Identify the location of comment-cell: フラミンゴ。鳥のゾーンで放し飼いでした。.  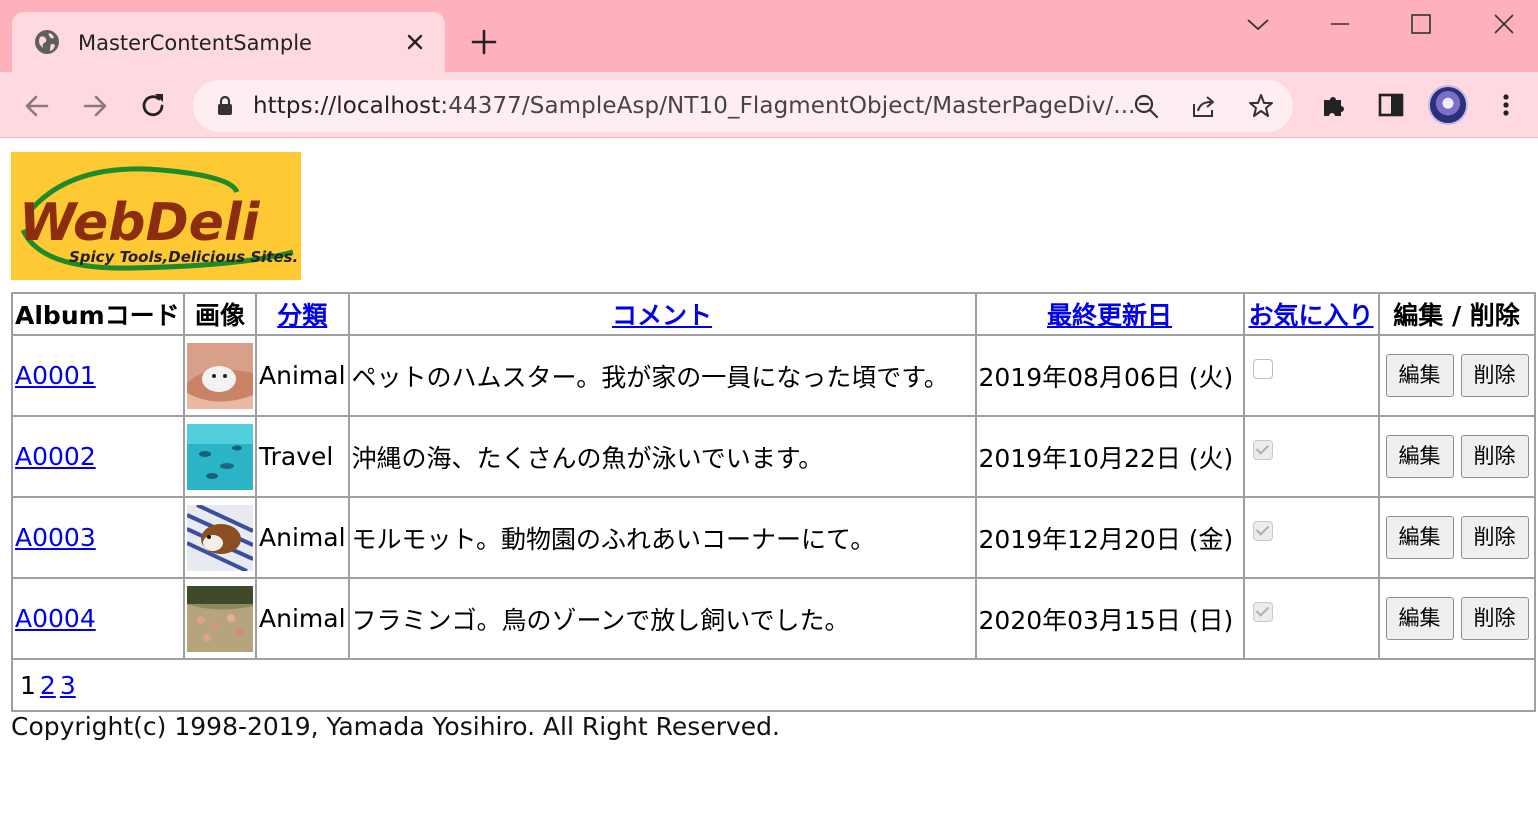
(662, 618).